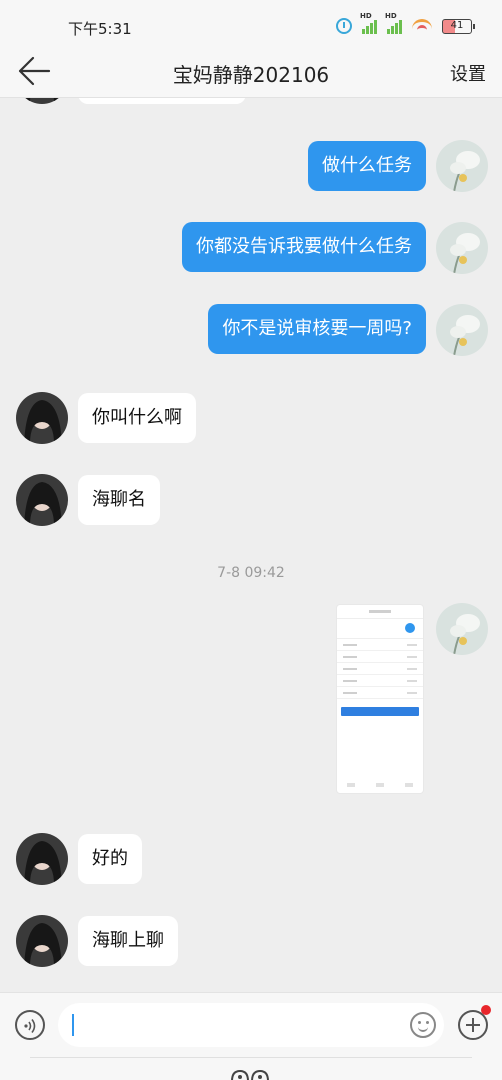 The image size is (502, 1080). I want to click on emoji-icon, so click(423, 1025).